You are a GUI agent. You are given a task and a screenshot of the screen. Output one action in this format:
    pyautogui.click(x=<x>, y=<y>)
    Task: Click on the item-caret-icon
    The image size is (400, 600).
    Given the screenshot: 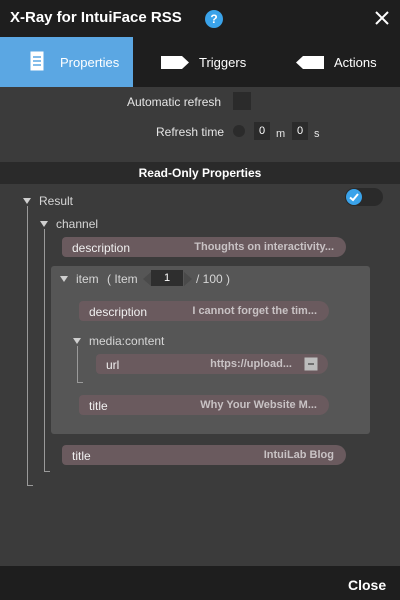 What is the action you would take?
    pyautogui.click(x=64, y=279)
    